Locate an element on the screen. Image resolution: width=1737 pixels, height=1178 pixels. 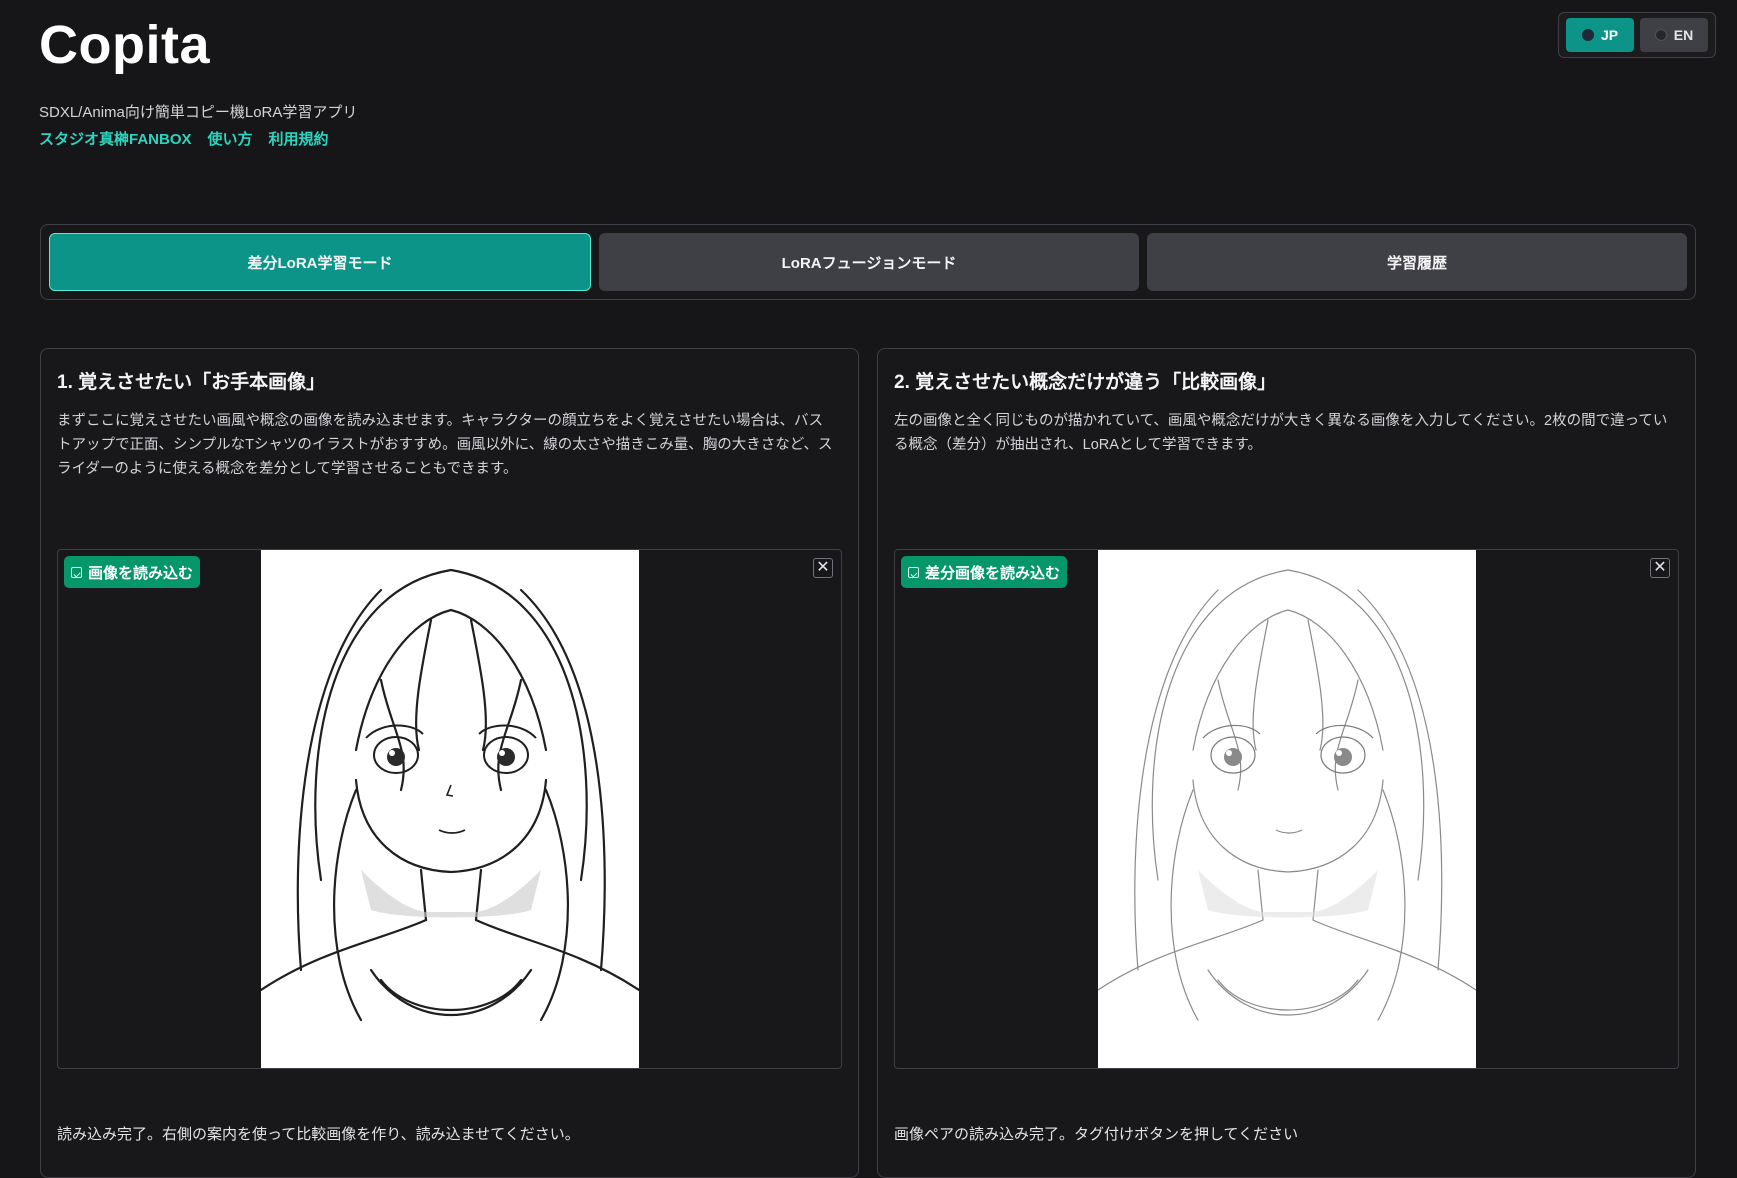
tab-lora-fusion: LoRAフュージョンモード is located at coordinates (869, 262).